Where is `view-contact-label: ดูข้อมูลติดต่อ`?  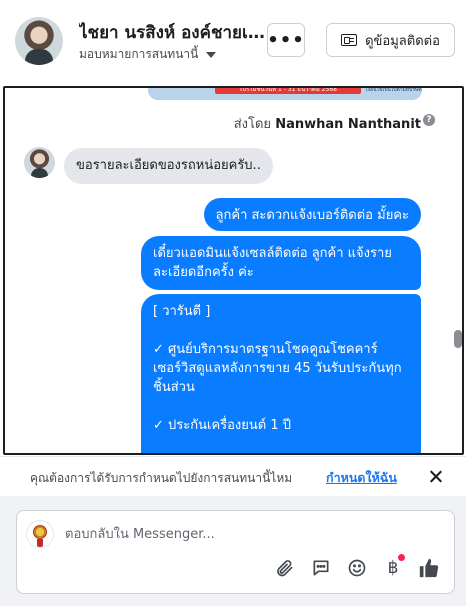 view-contact-label: ดูข้อมูลติดต่อ is located at coordinates (402, 41).